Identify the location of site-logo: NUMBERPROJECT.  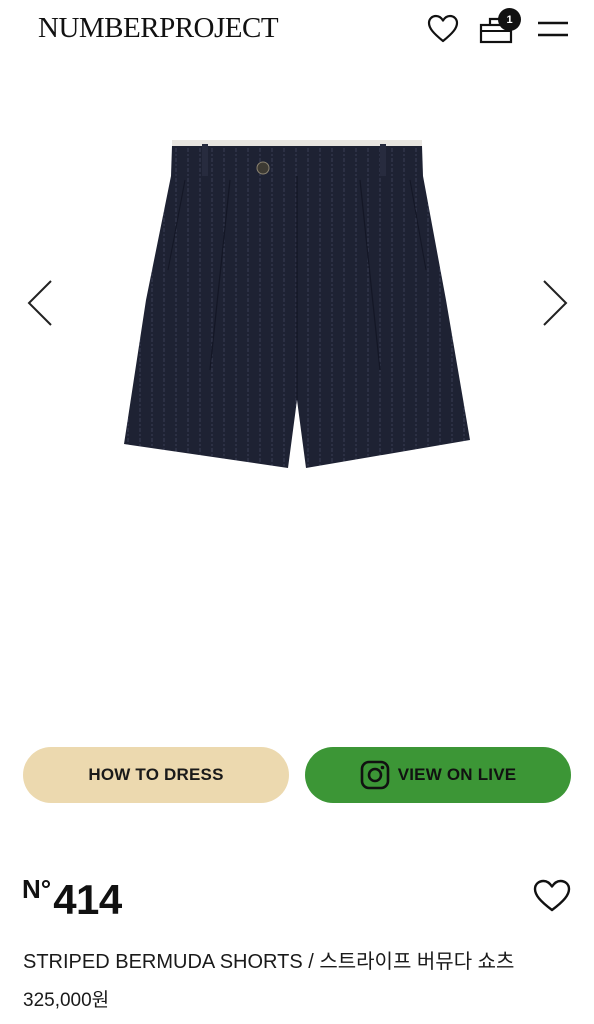
(158, 28).